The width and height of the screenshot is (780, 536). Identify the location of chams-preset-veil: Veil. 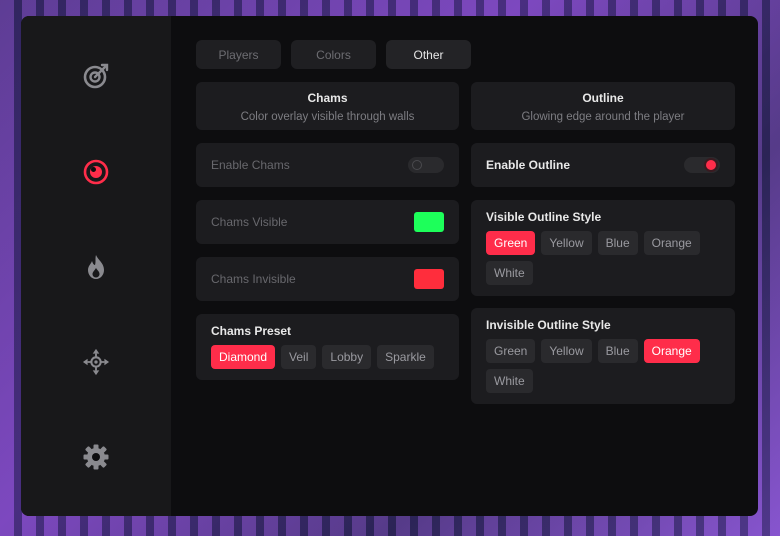
(299, 357).